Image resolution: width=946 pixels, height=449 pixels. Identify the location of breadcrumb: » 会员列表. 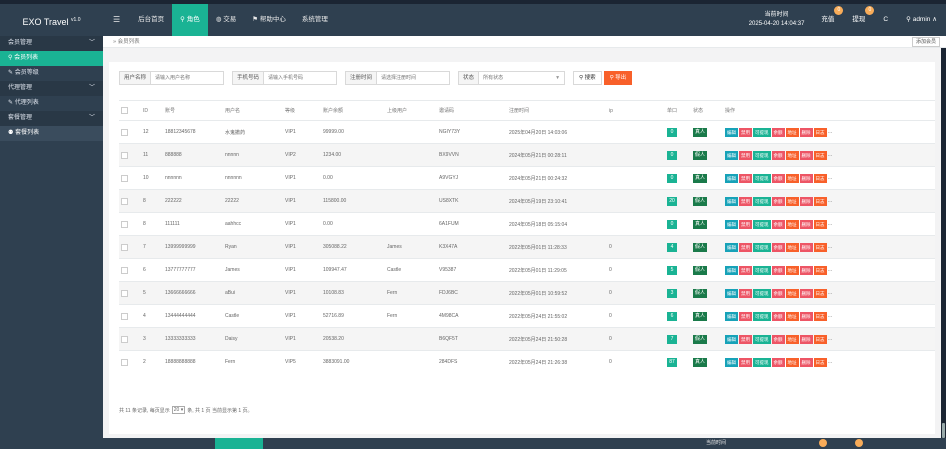
(126, 42).